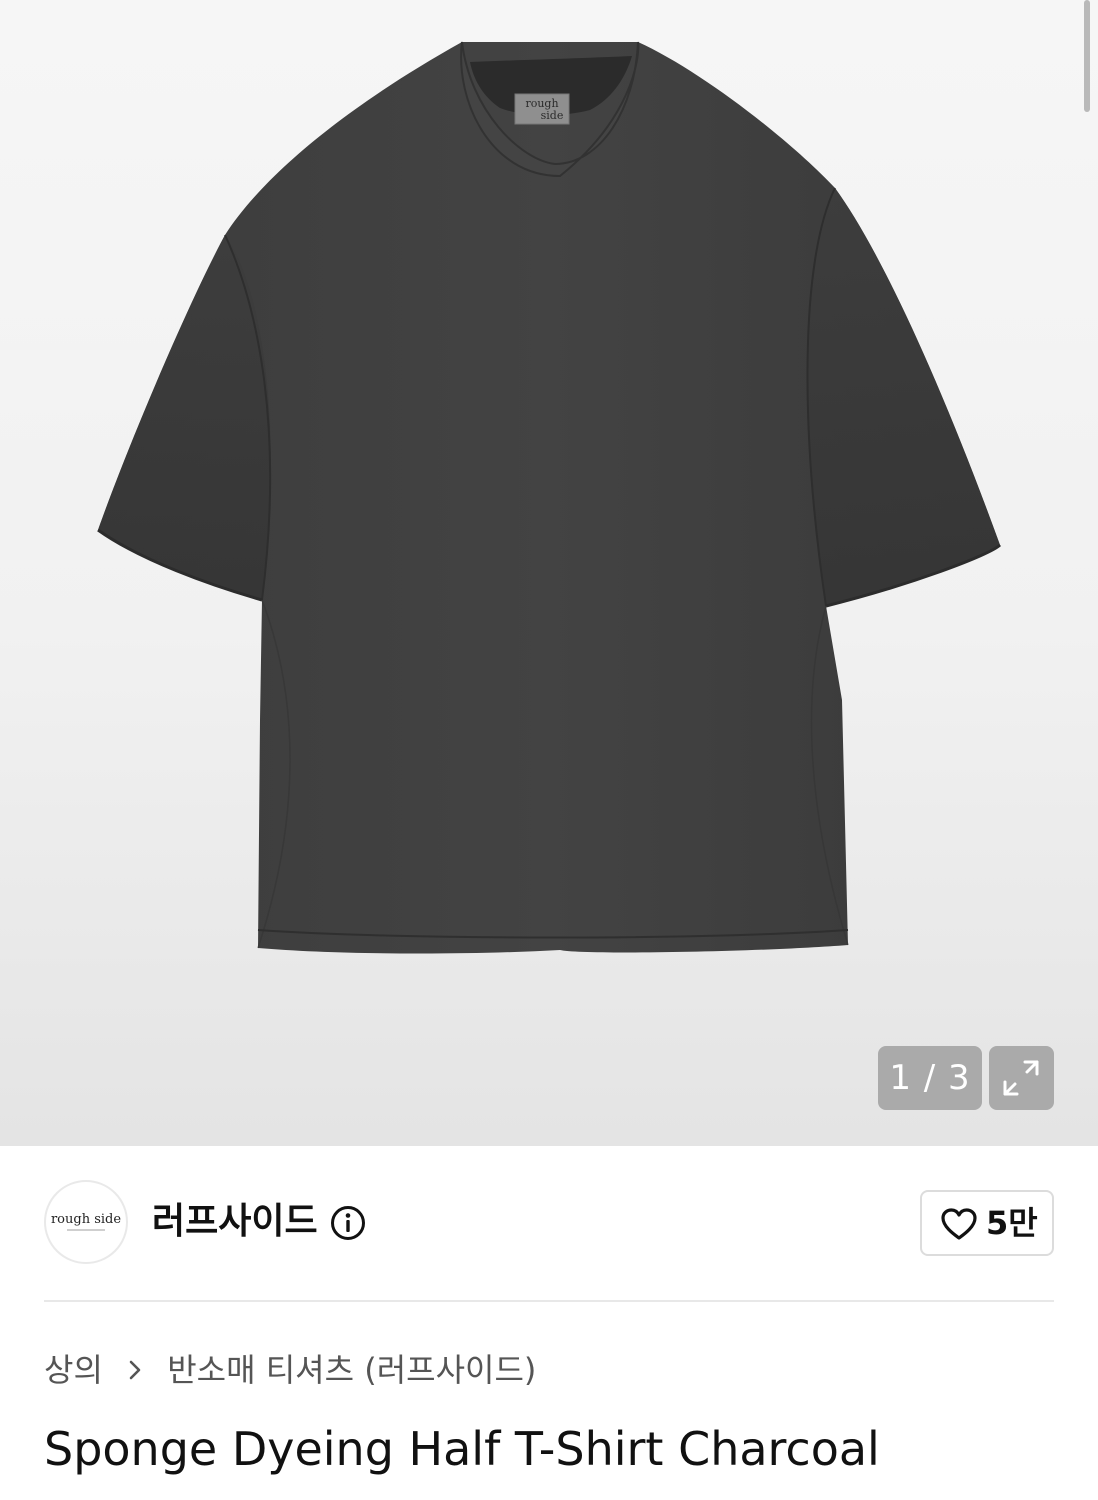  I want to click on section-divider, so click(549, 1301).